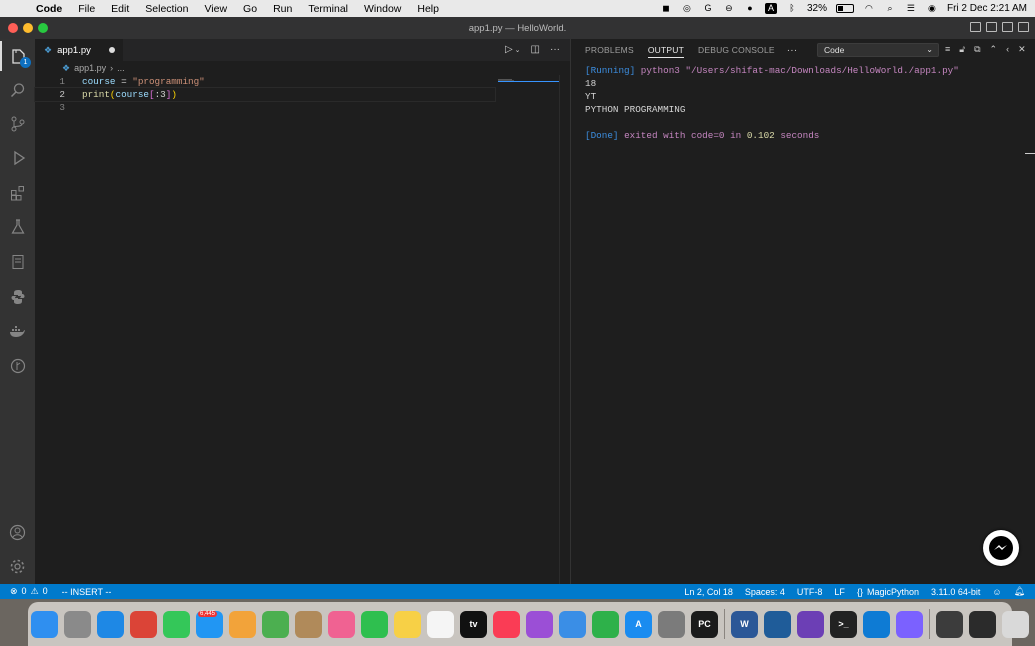  I want to click on menu-view: View, so click(215, 9).